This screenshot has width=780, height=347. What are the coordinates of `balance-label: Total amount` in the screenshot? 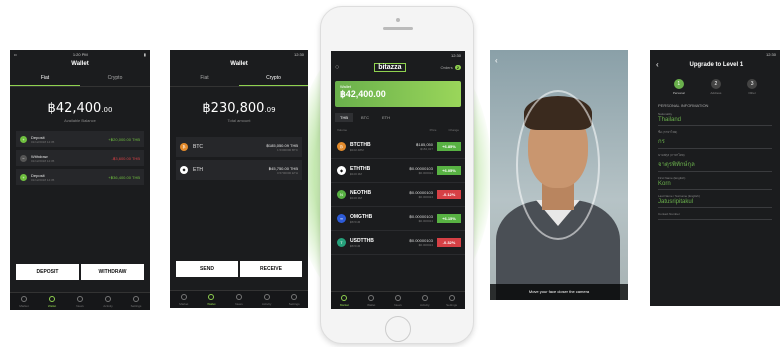 It's located at (239, 120).